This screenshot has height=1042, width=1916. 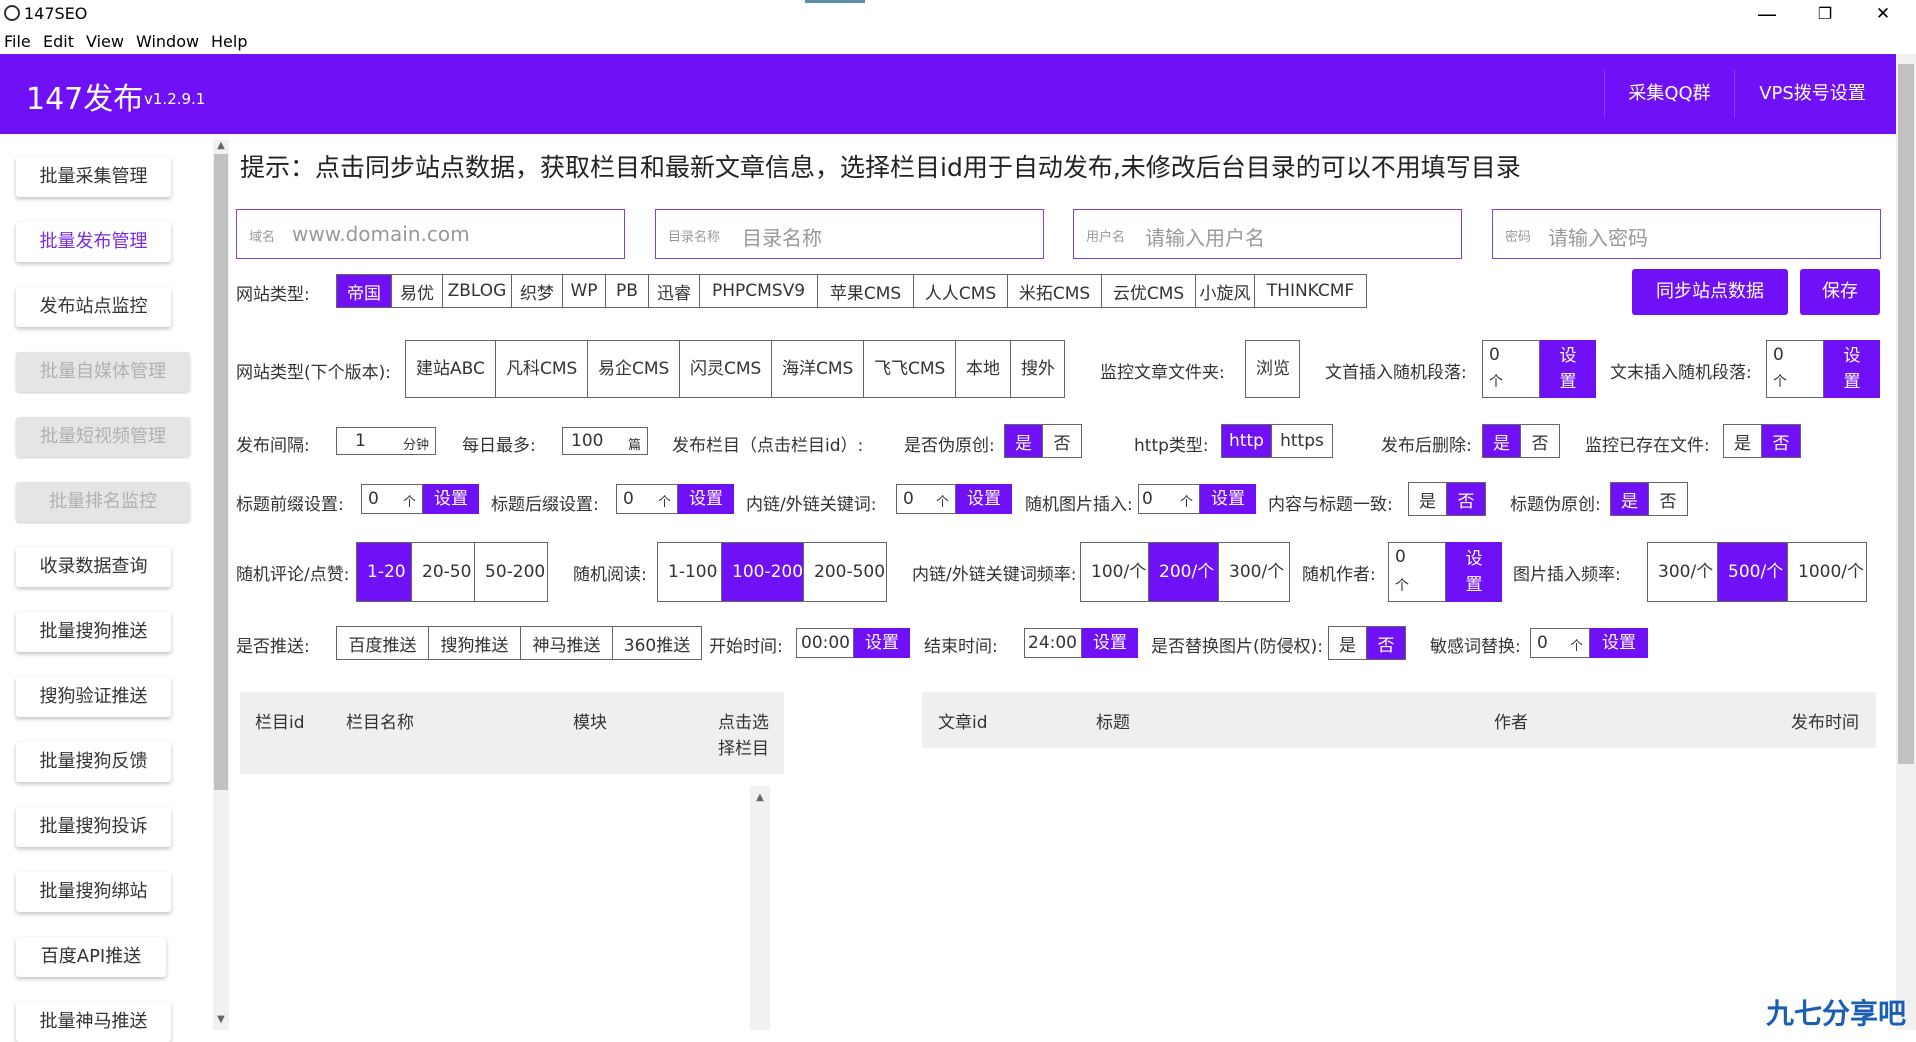 I want to click on sidebar-item-sogou-bind: 批量搜狗绑站, so click(x=93, y=892).